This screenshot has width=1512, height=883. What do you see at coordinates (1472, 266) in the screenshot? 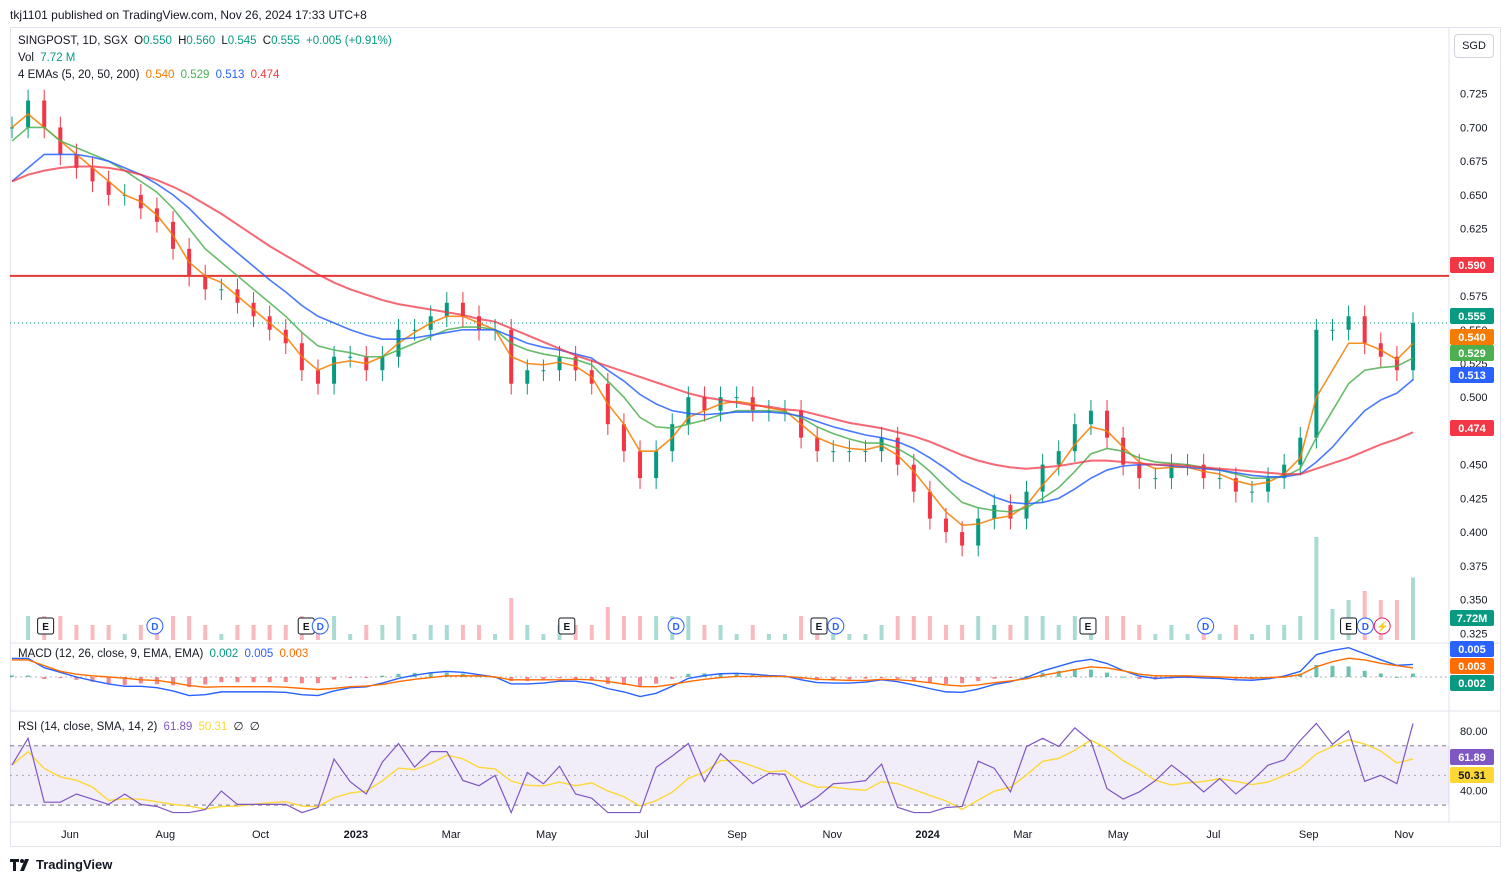
I see `svg-text: 0.590` at bounding box center [1472, 266].